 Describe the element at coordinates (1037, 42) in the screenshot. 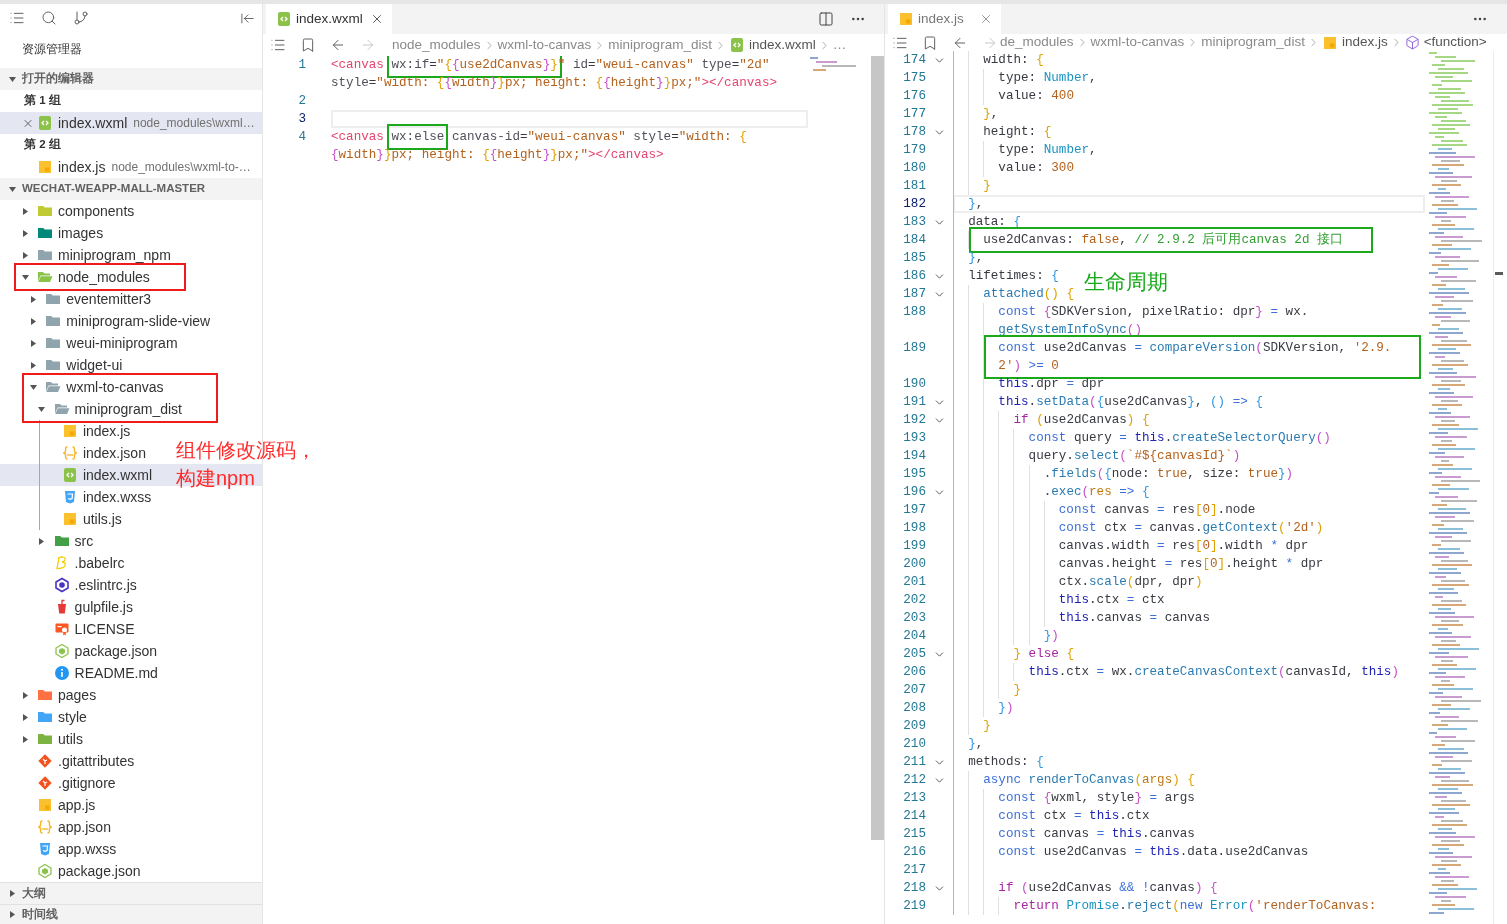

I see `breadcrumb-item: de_modules` at that location.